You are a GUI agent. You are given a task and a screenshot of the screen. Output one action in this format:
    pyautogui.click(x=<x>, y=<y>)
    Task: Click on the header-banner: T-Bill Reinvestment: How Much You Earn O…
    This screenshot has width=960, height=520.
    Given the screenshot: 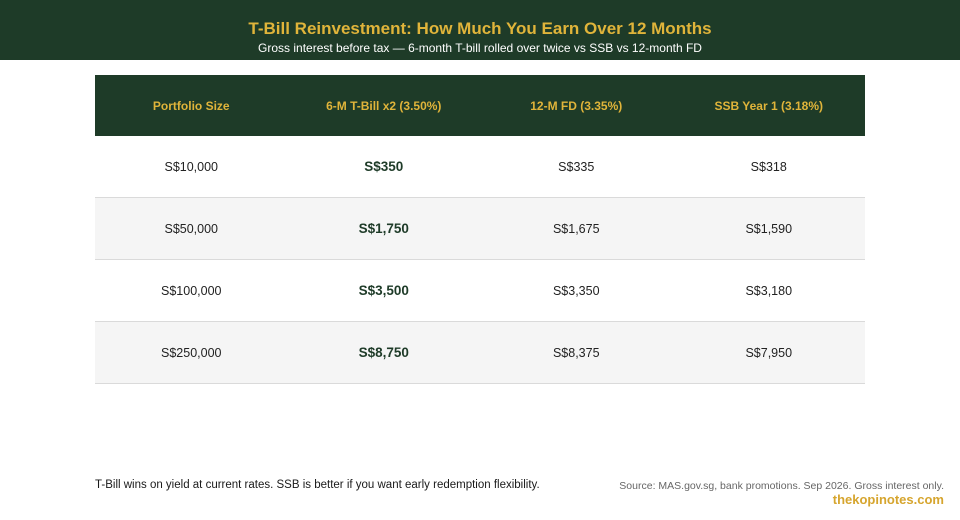 What is the action you would take?
    pyautogui.click(x=480, y=30)
    